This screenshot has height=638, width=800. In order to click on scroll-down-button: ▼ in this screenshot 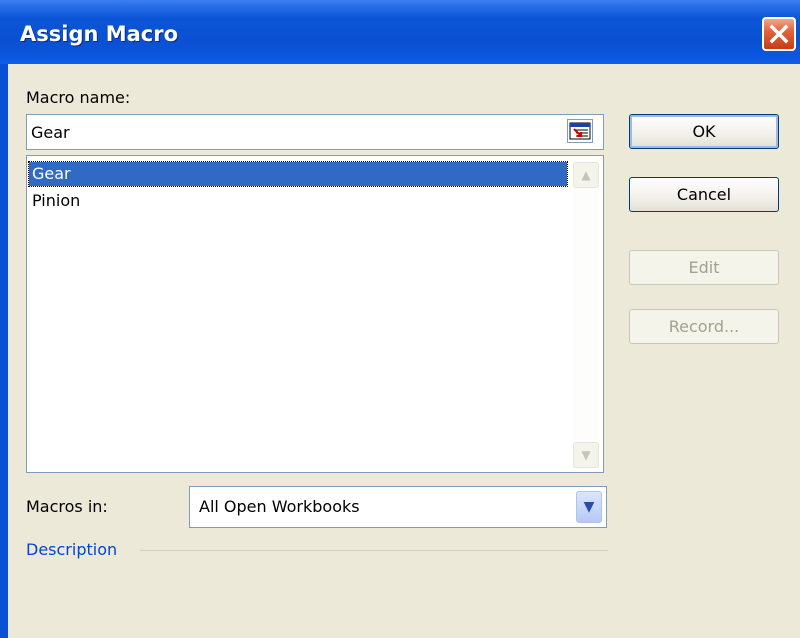, I will do `click(586, 455)`.